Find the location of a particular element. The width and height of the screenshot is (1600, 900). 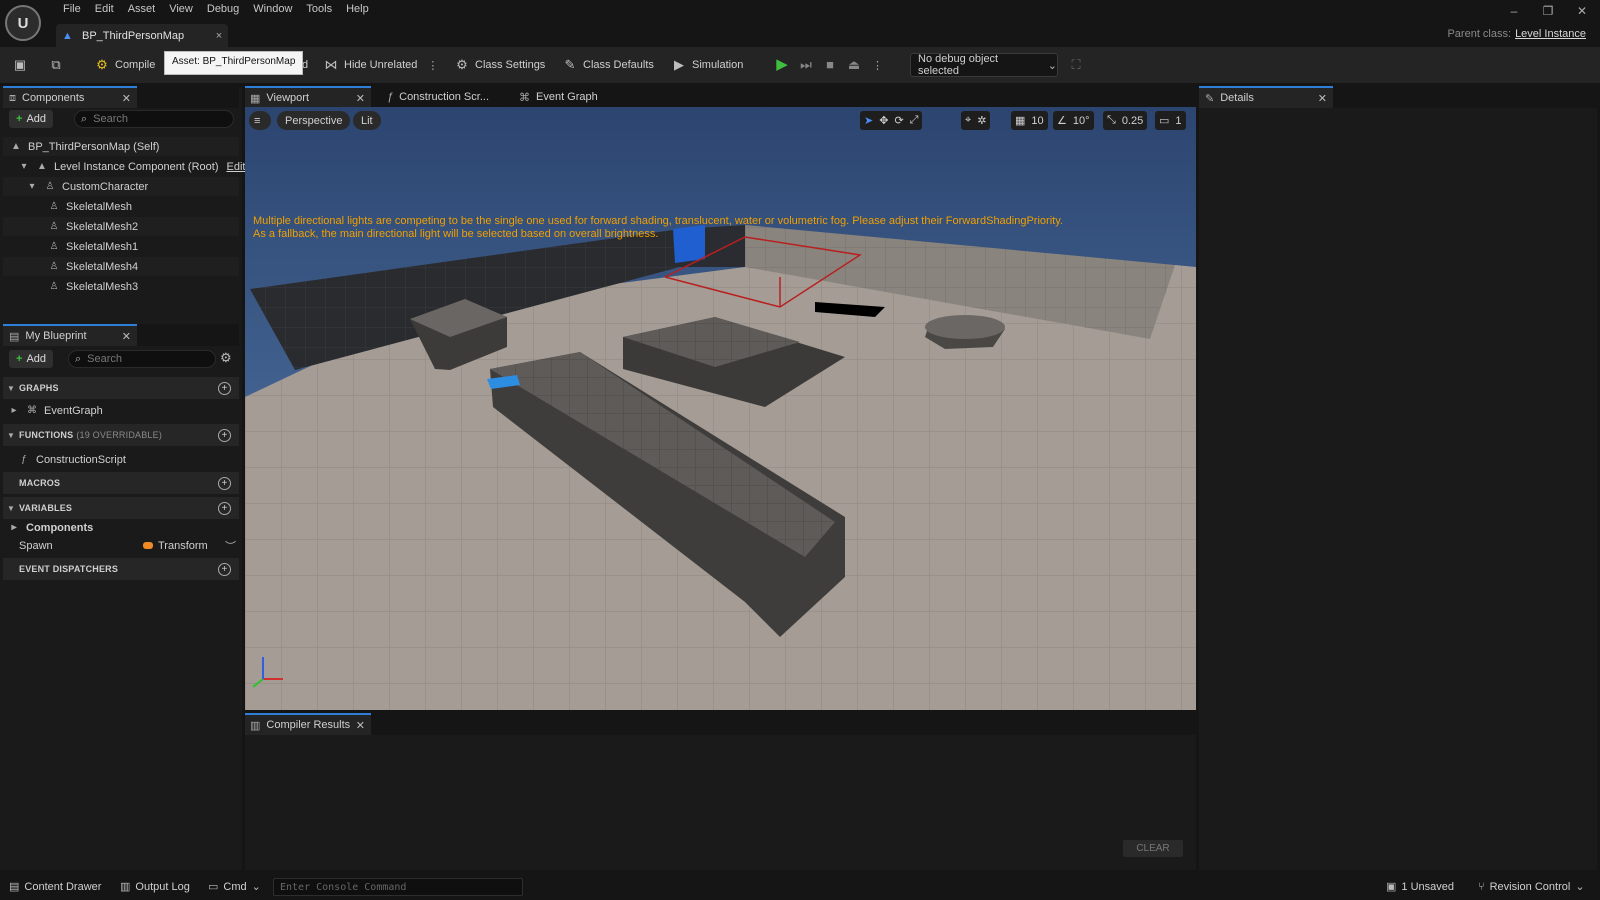

debug-object-dropdown: No debug object selected ⌄ is located at coordinates (984, 65).